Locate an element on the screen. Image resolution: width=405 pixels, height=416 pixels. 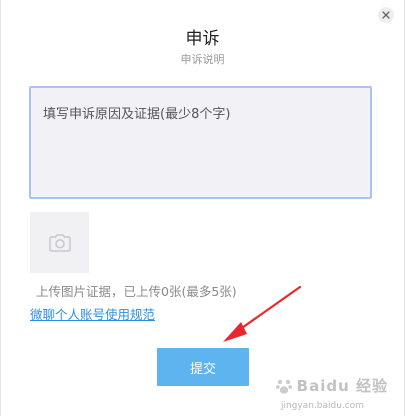
baidu-watermark: Baidu 经验 is located at coordinates (331, 385).